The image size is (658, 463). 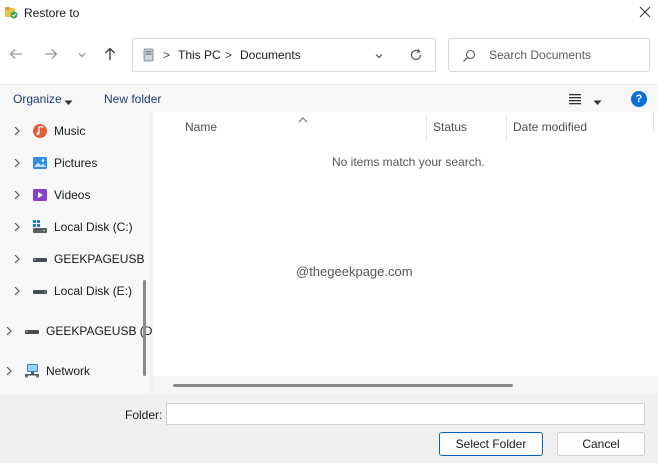 I want to click on videos-icon, so click(x=40, y=195).